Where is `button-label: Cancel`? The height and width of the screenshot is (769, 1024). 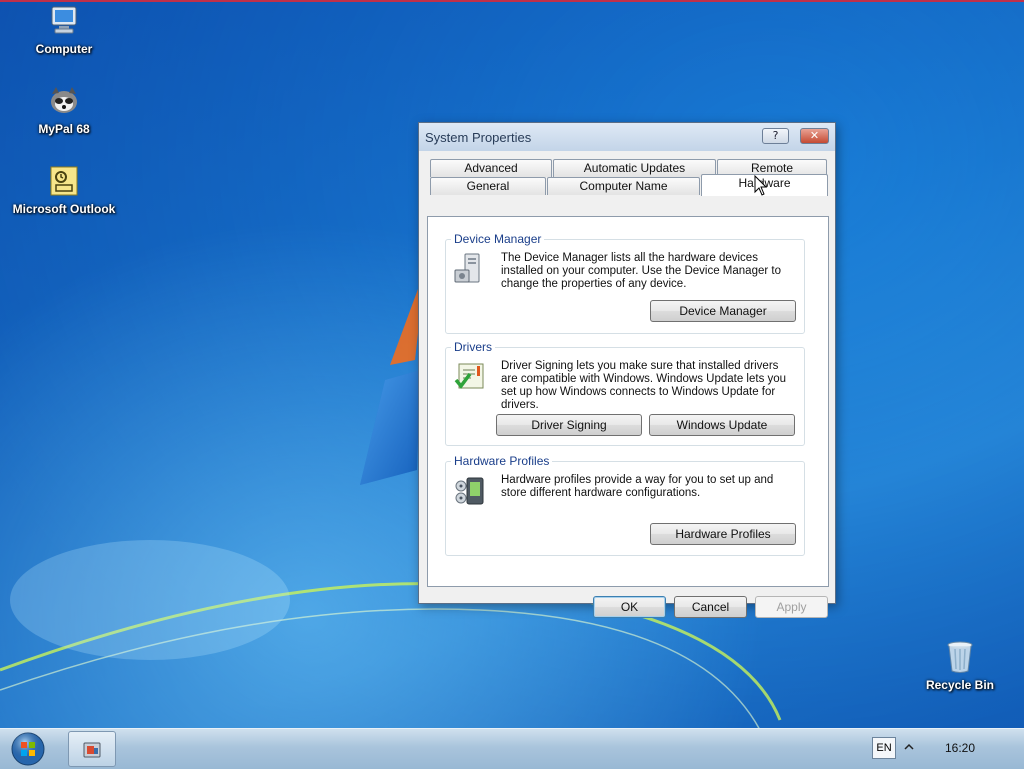
button-label: Cancel is located at coordinates (710, 607).